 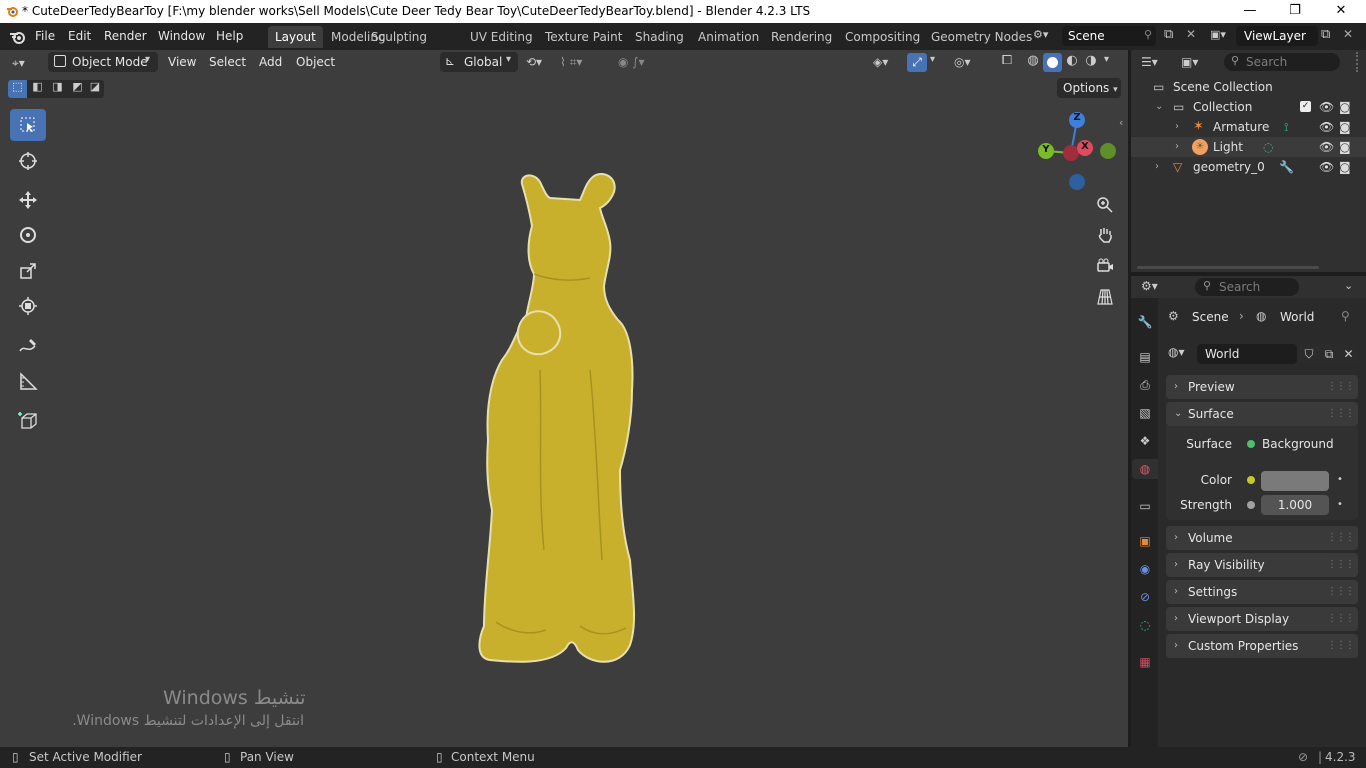 I want to click on perspective-toggle-icon, so click(x=1105, y=297).